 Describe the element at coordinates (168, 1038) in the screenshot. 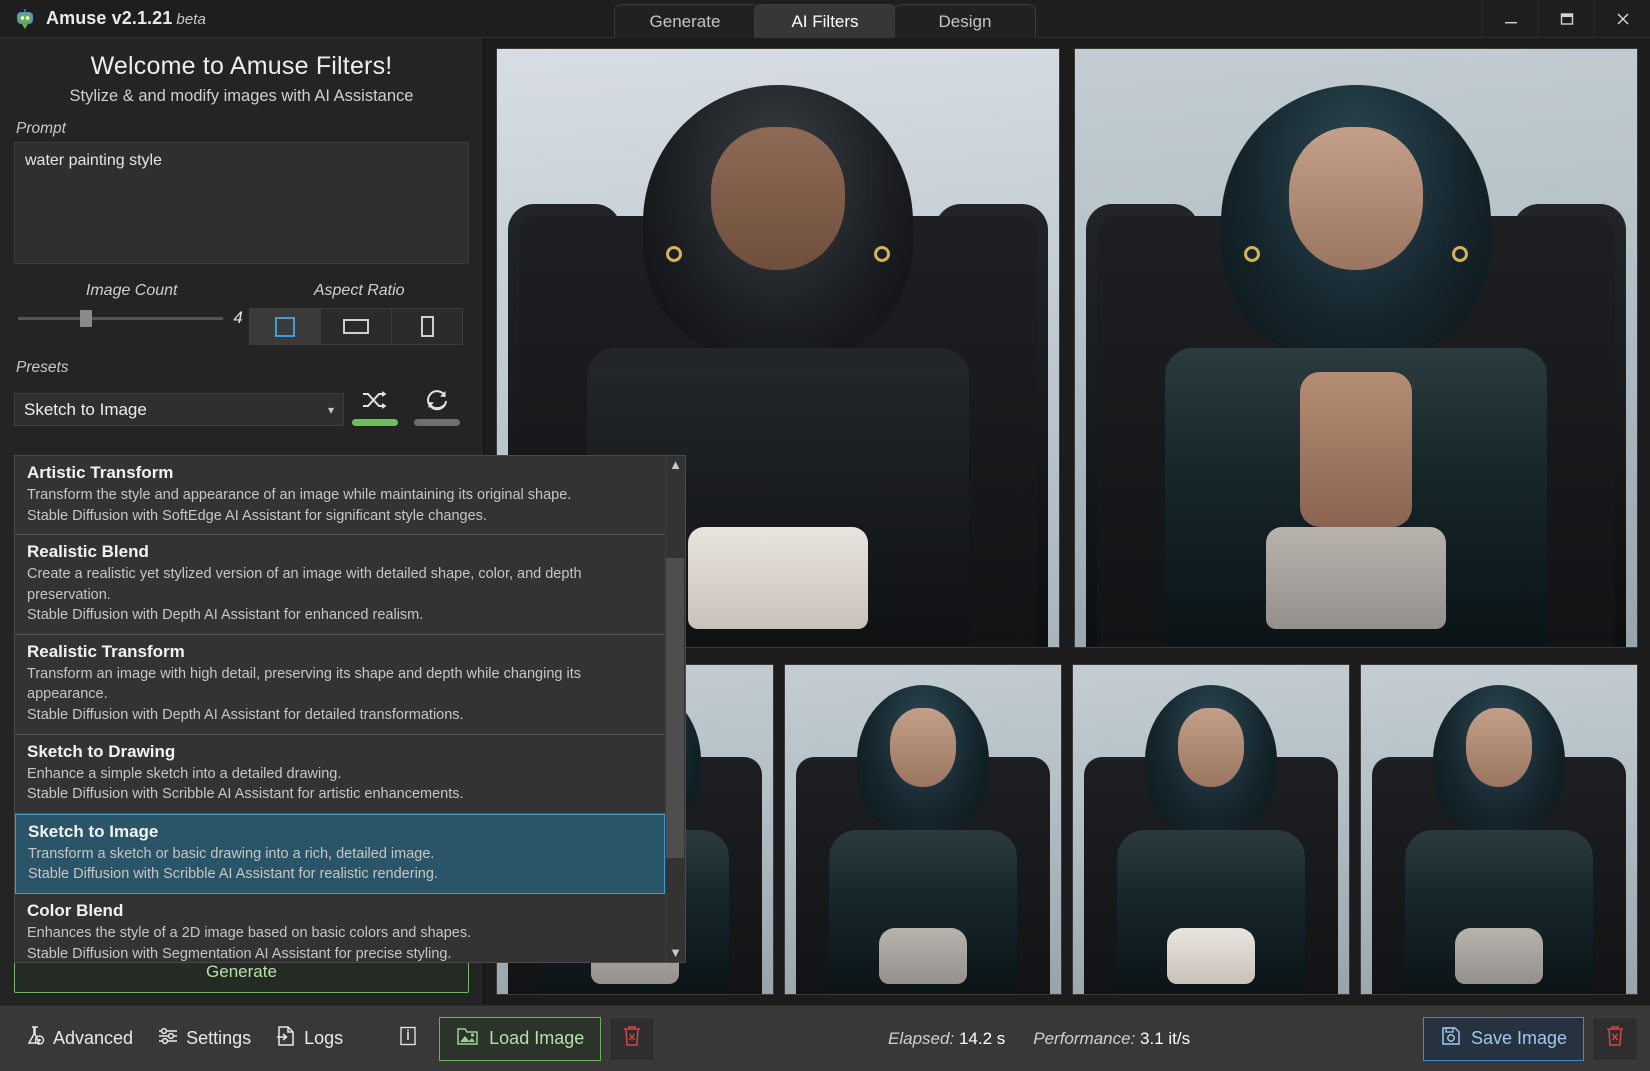

I see `sliders-icon` at that location.